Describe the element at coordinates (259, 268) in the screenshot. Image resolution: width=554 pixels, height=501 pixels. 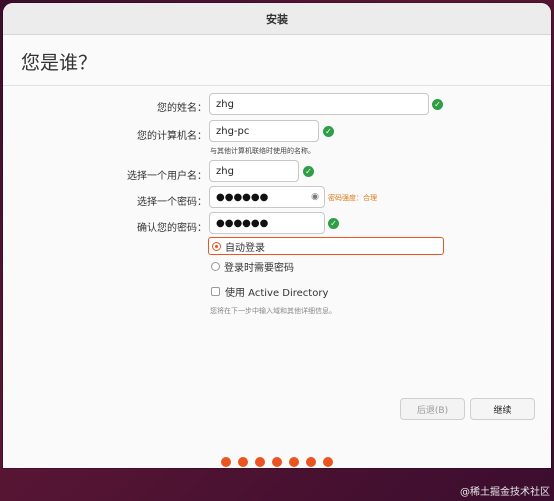
I see `require-password-label: 登录时需要密码` at that location.